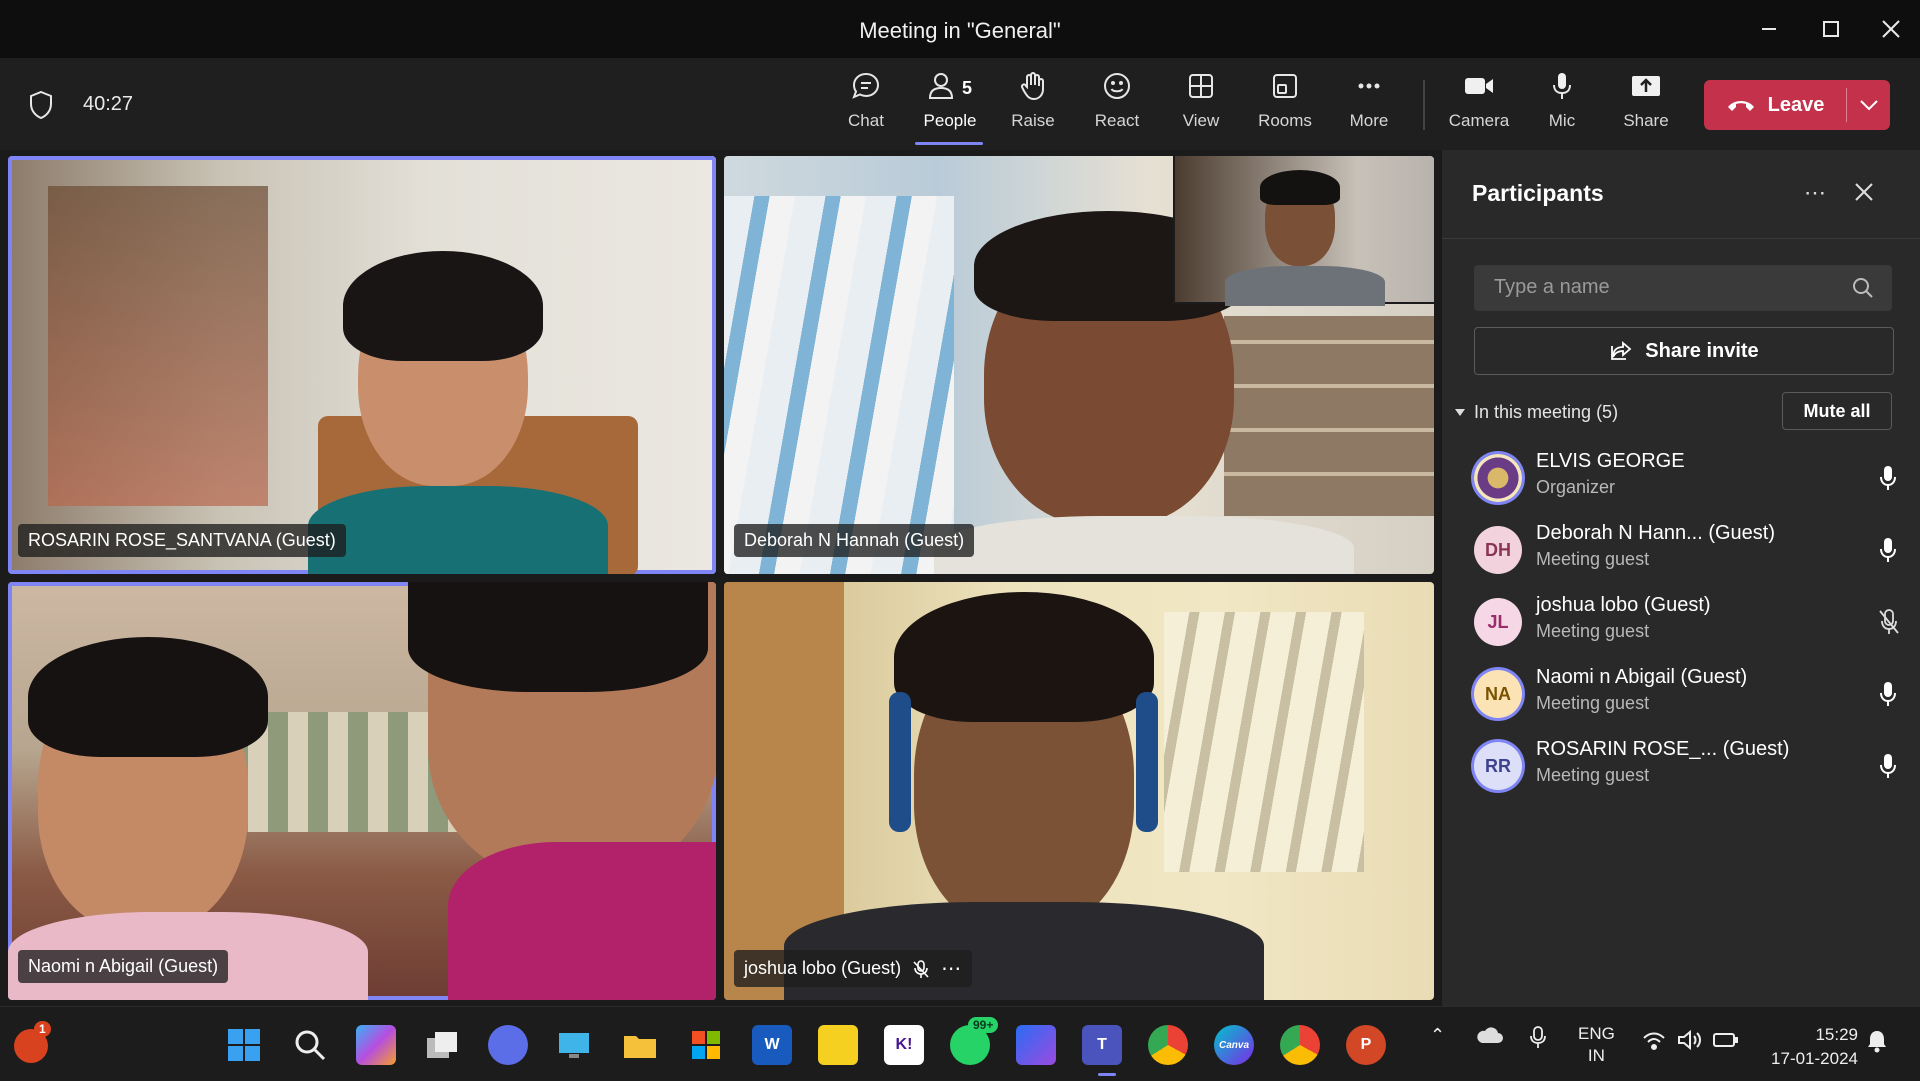  Describe the element at coordinates (1655, 533) in the screenshot. I see `participant-name: Deborah N Hann... (Guest)` at that location.